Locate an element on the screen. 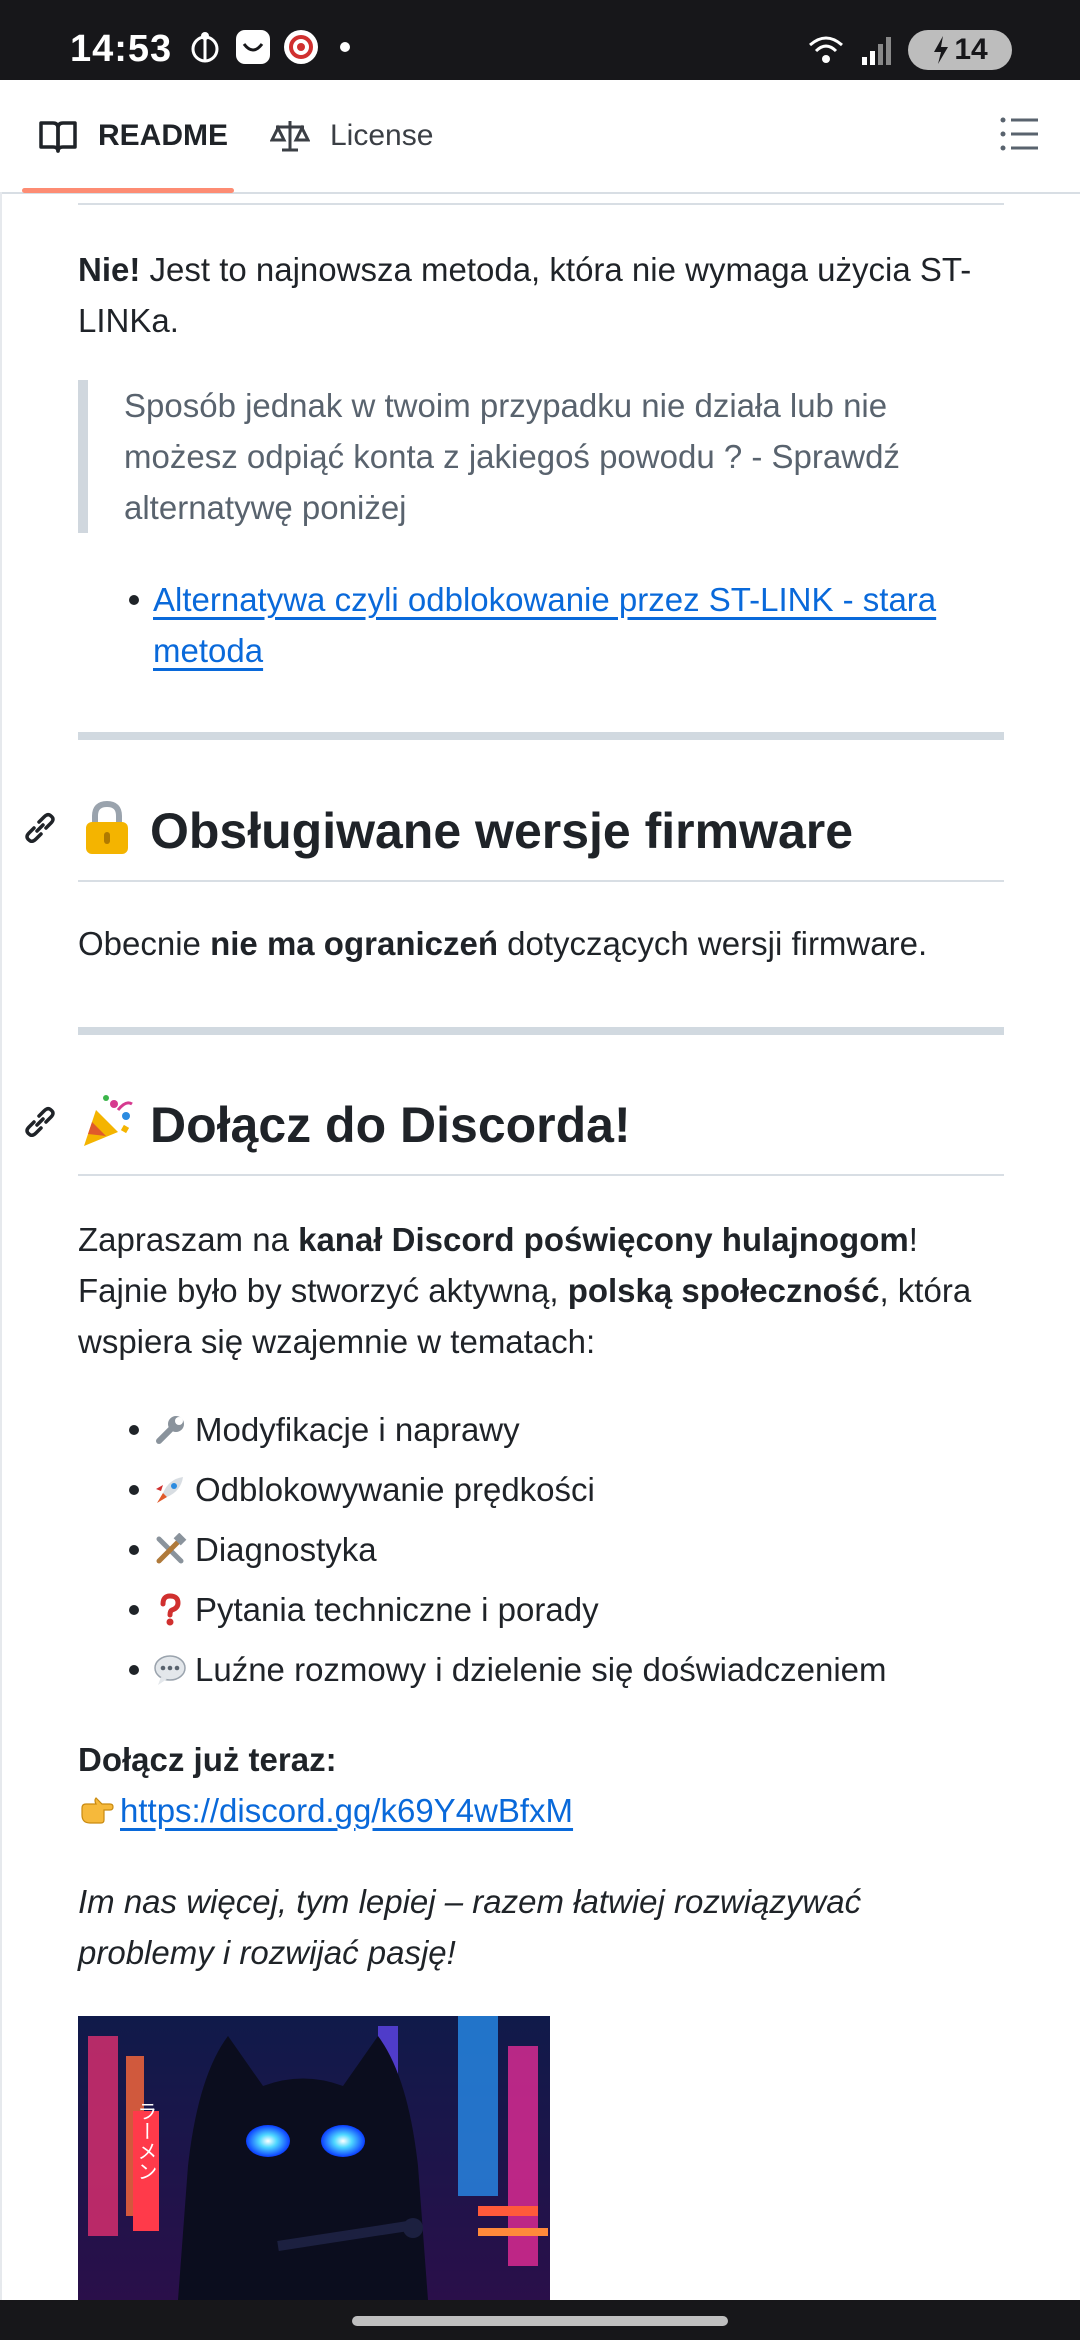  browser-app-icon is located at coordinates (301, 47).